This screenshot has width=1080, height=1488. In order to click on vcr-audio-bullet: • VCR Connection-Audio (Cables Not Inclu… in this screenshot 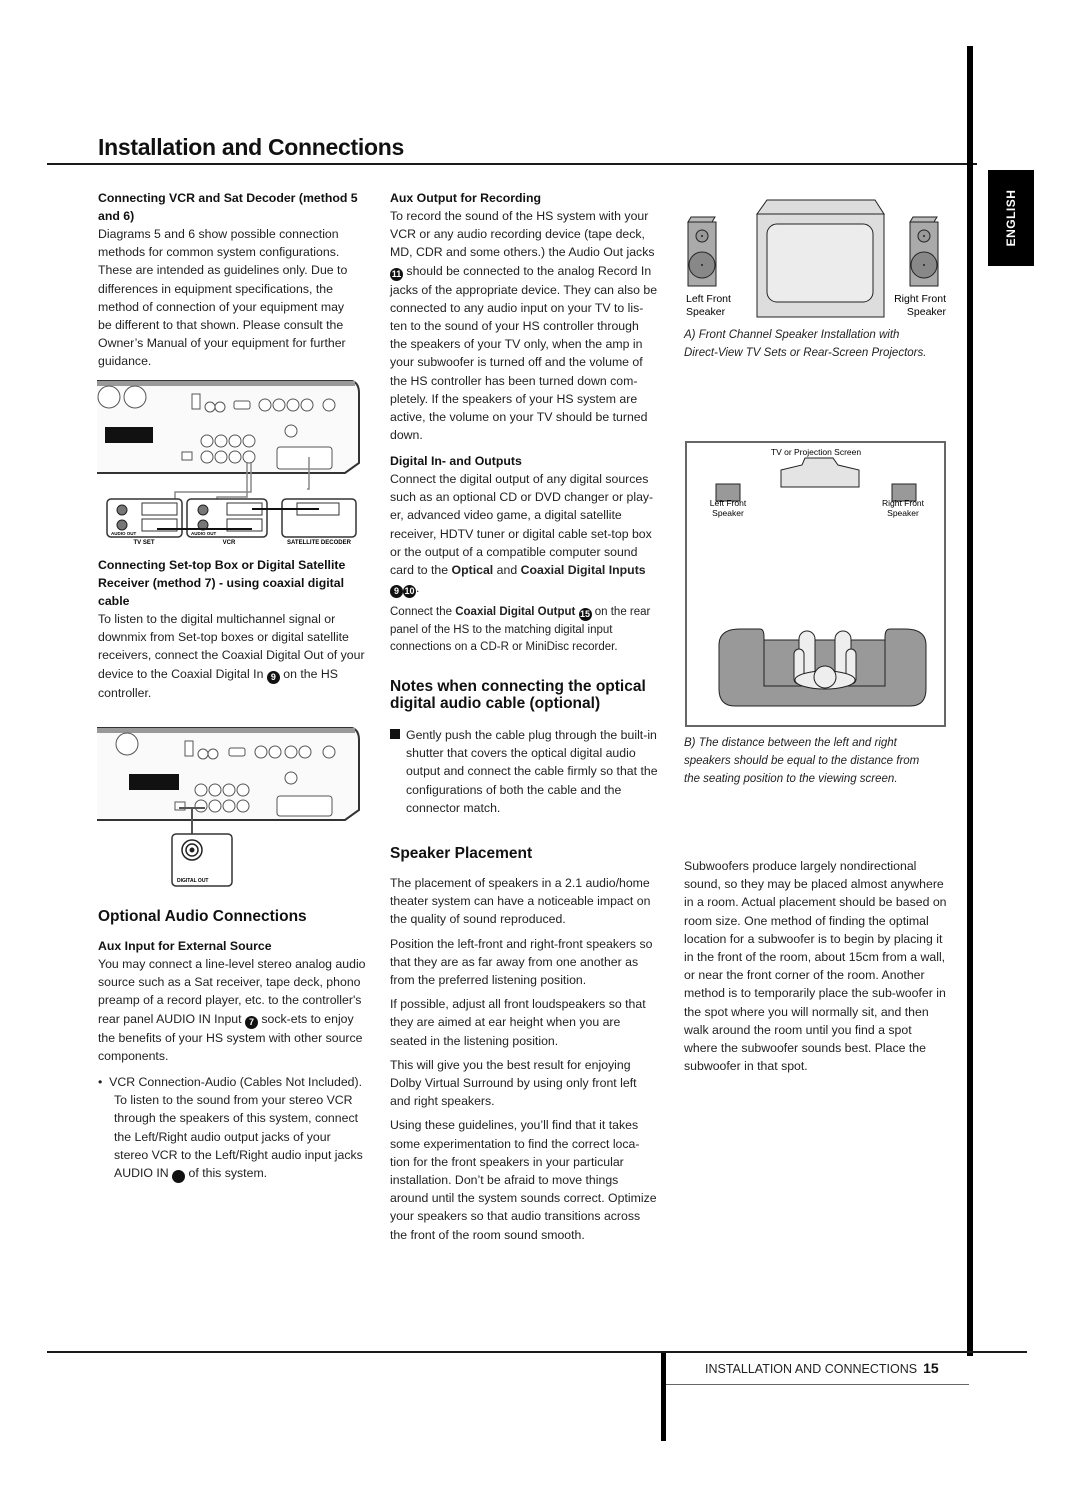, I will do `click(230, 1129)`.